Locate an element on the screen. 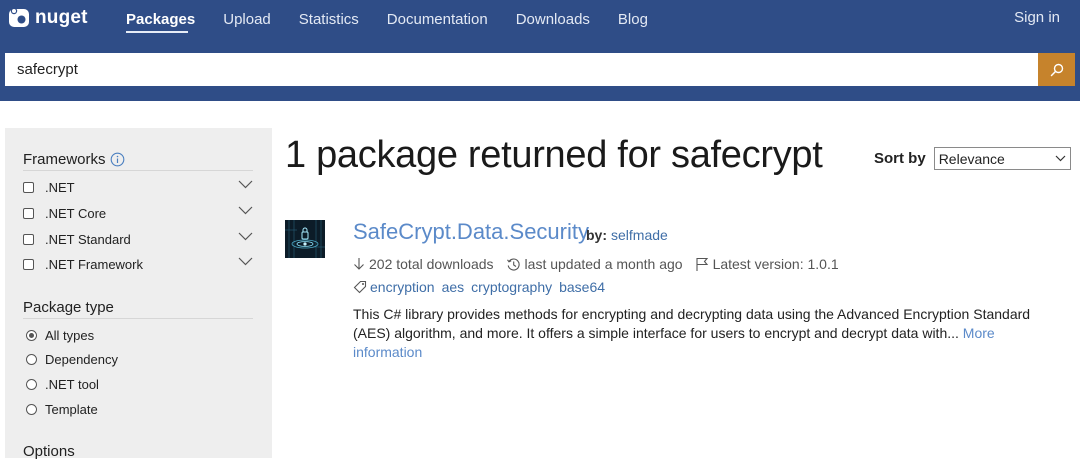 The image size is (1080, 460). package-type-dotnet-tool: .NET tool is located at coordinates (62, 384).